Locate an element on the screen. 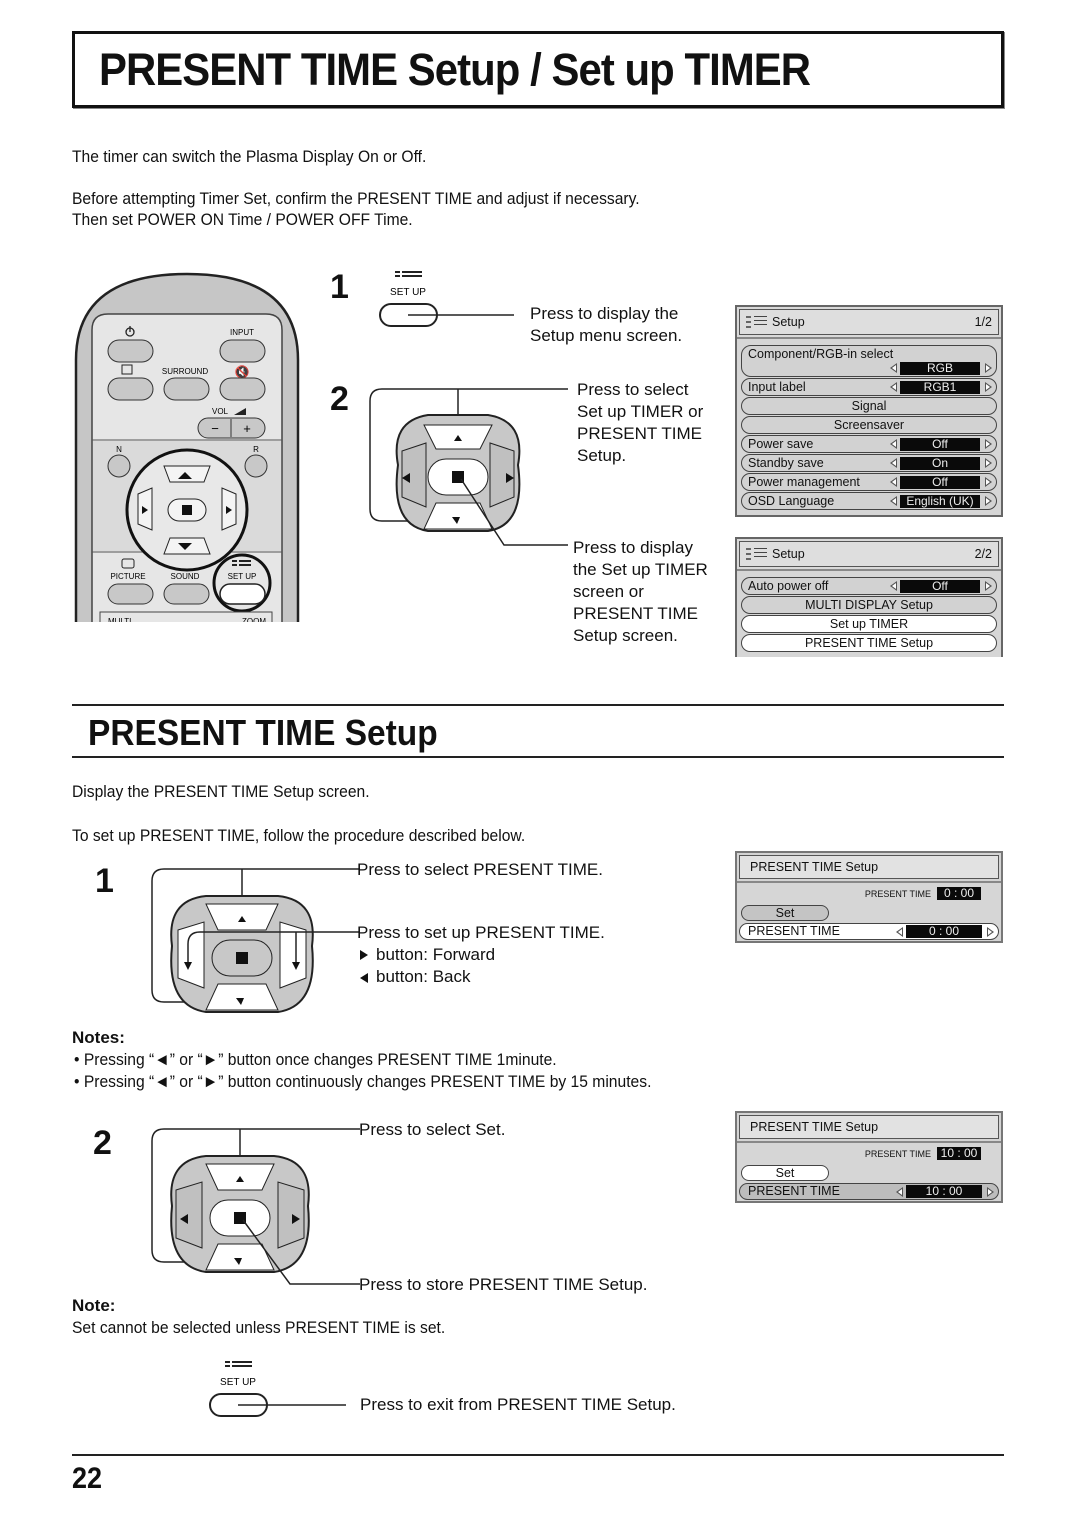 This screenshot has width=1080, height=1528. menu-item-value: RGB1 is located at coordinates (940, 387).